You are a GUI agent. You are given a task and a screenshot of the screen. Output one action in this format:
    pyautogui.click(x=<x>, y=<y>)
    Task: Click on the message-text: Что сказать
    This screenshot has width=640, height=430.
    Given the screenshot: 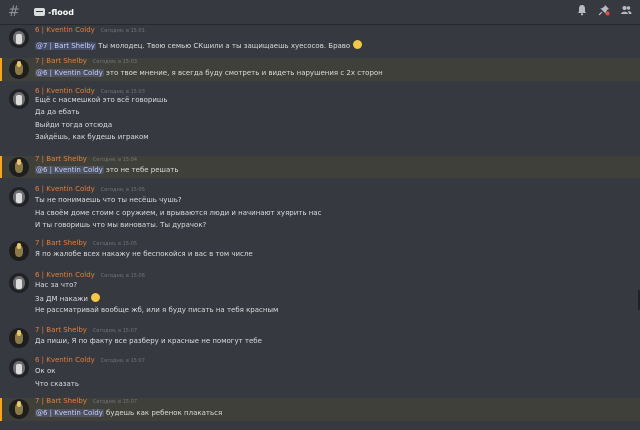 What is the action you would take?
    pyautogui.click(x=57, y=384)
    